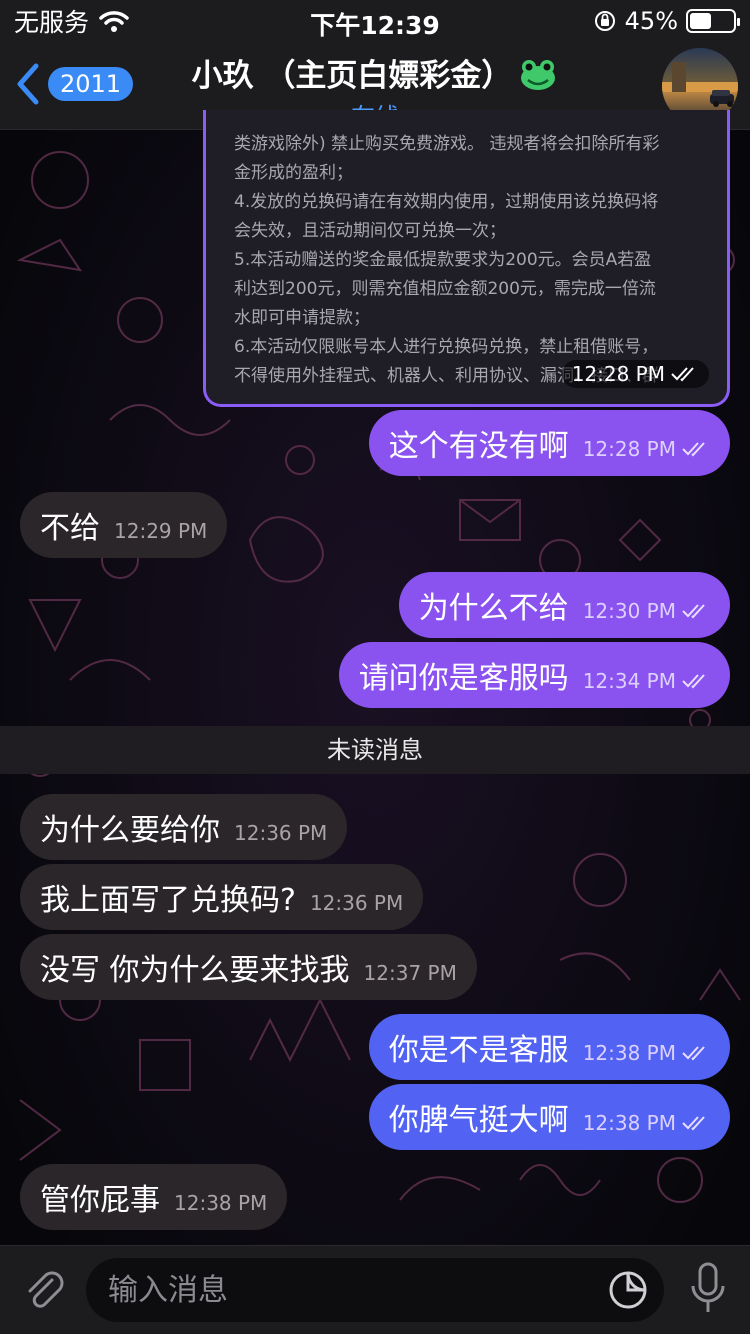 This screenshot has height=1334, width=750. I want to click on outgoing-message: 为什么不给 12:30 PM, so click(564, 605).